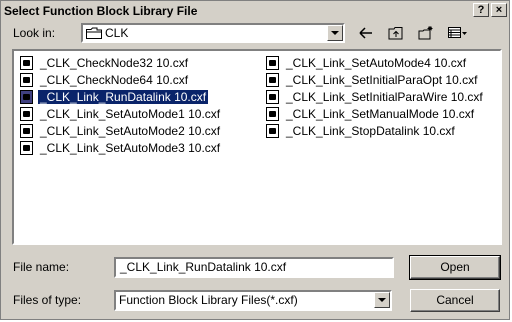 The width and height of the screenshot is (512, 322). What do you see at coordinates (382, 80) in the screenshot?
I see `file-item-label: _CLK_Link_SetInitialParaOpt 10.cxf` at bounding box center [382, 80].